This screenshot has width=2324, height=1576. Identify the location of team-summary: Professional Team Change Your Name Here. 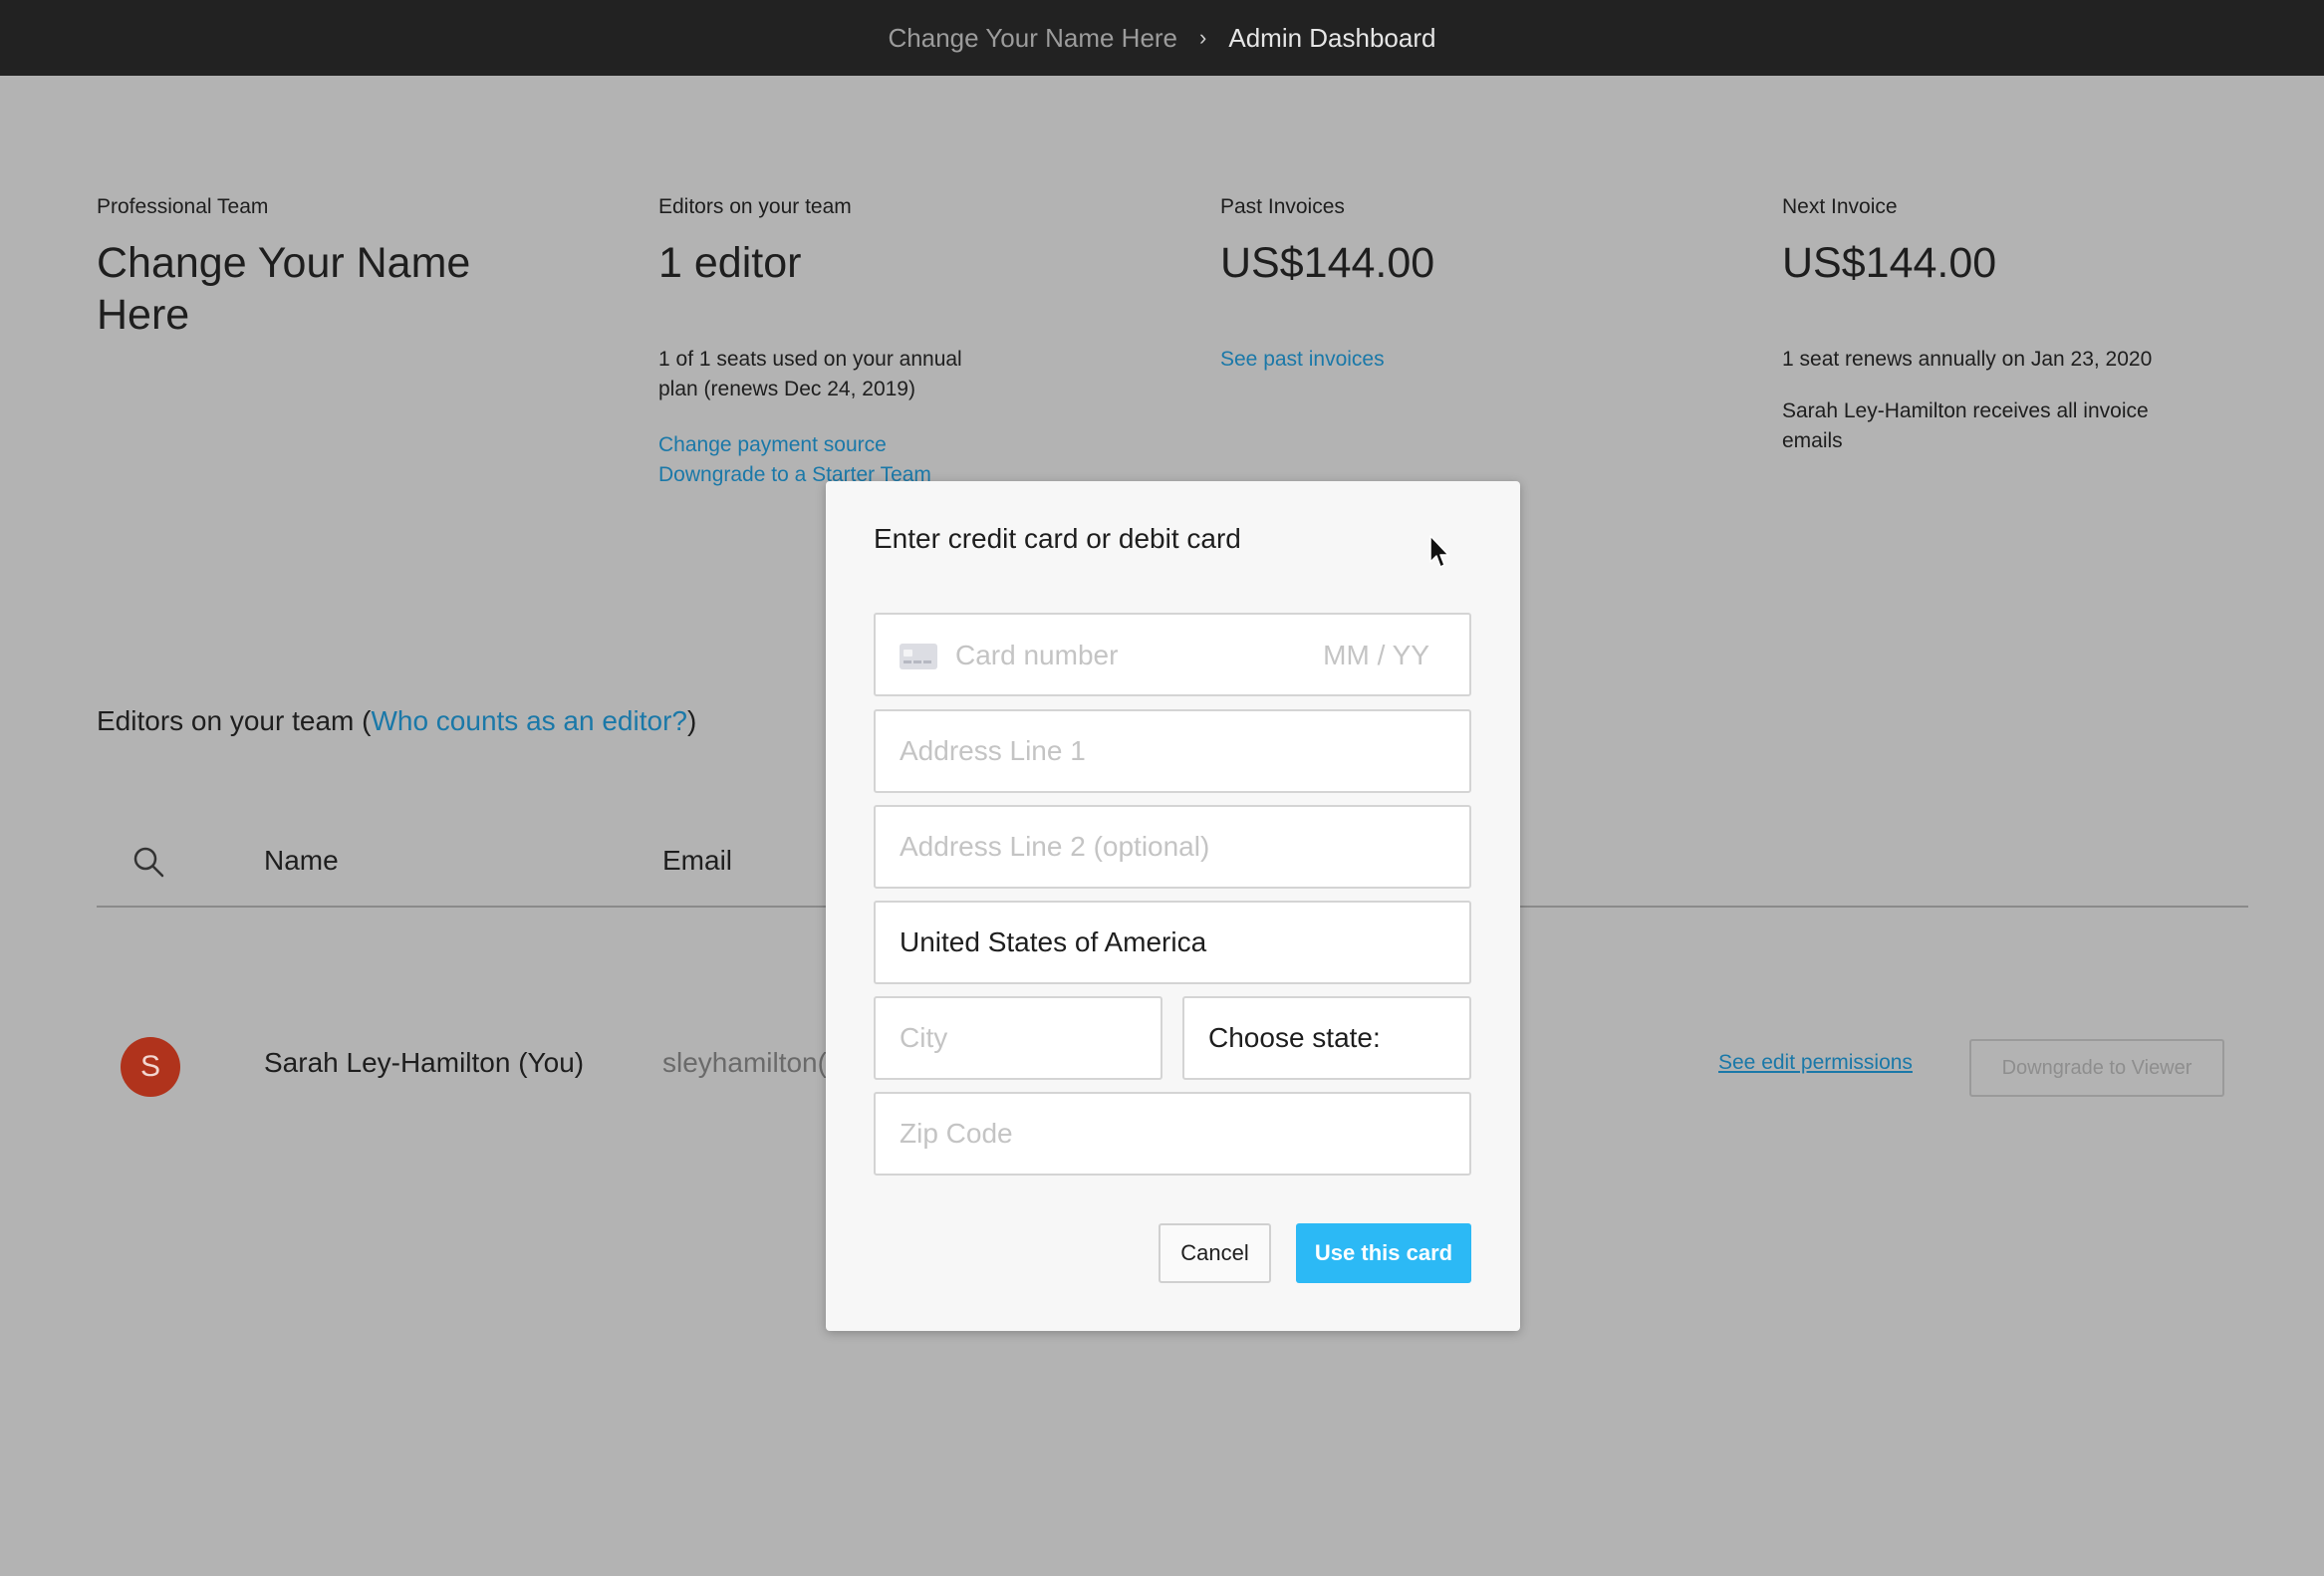
(316, 268).